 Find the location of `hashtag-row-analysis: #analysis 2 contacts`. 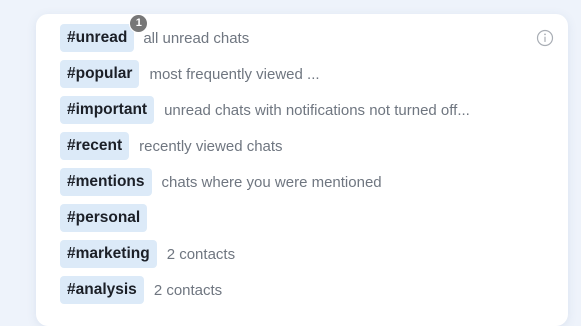

hashtag-row-analysis: #analysis 2 contacts is located at coordinates (299, 290).